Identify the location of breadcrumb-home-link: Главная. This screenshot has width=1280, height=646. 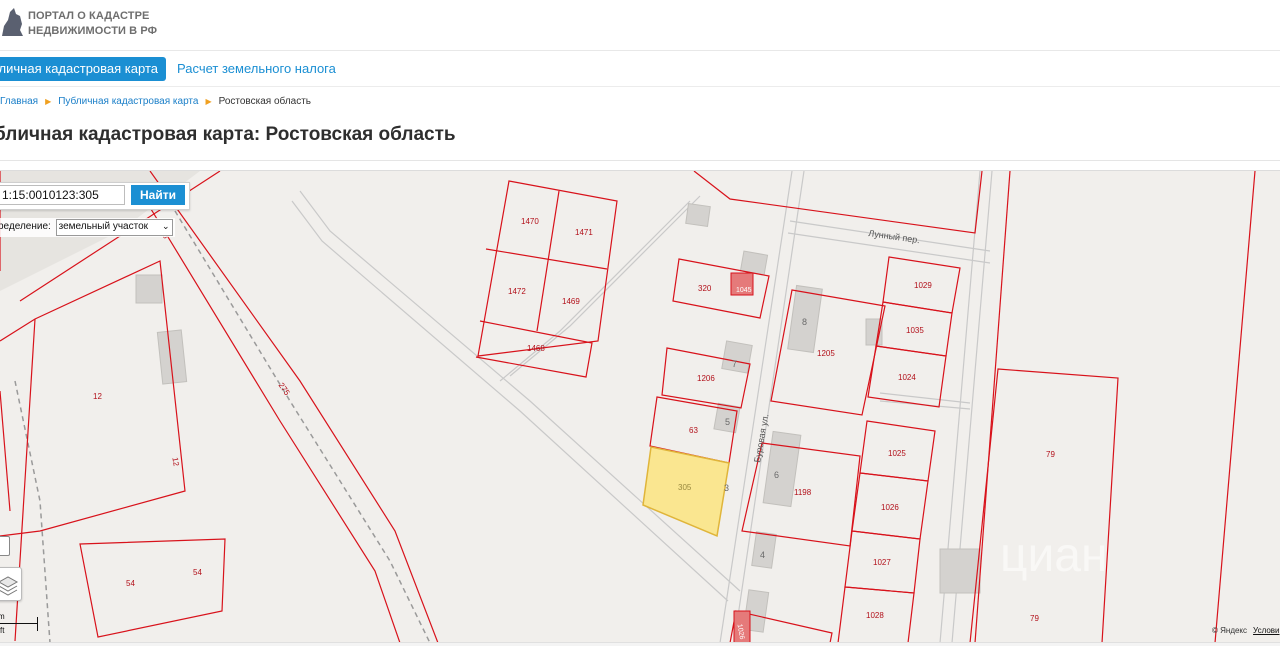
(19, 101).